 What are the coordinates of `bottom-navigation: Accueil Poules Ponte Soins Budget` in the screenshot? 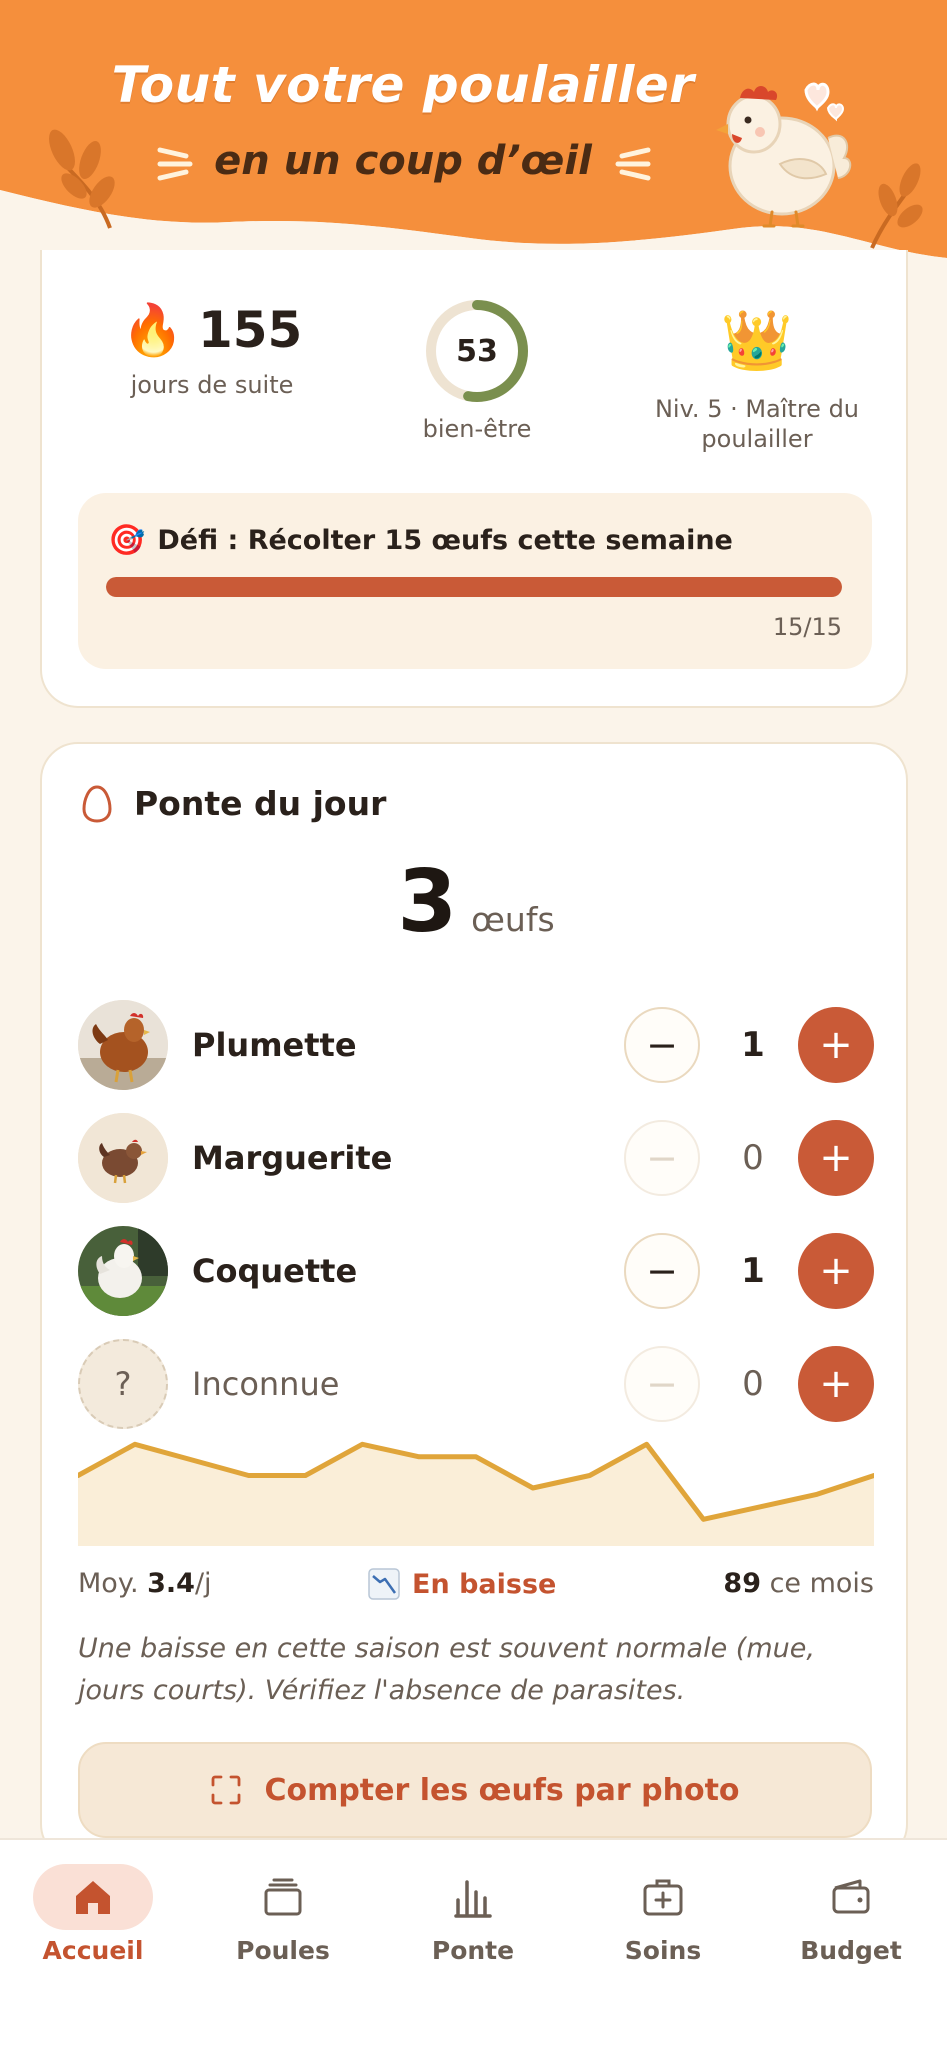 It's located at (473, 1943).